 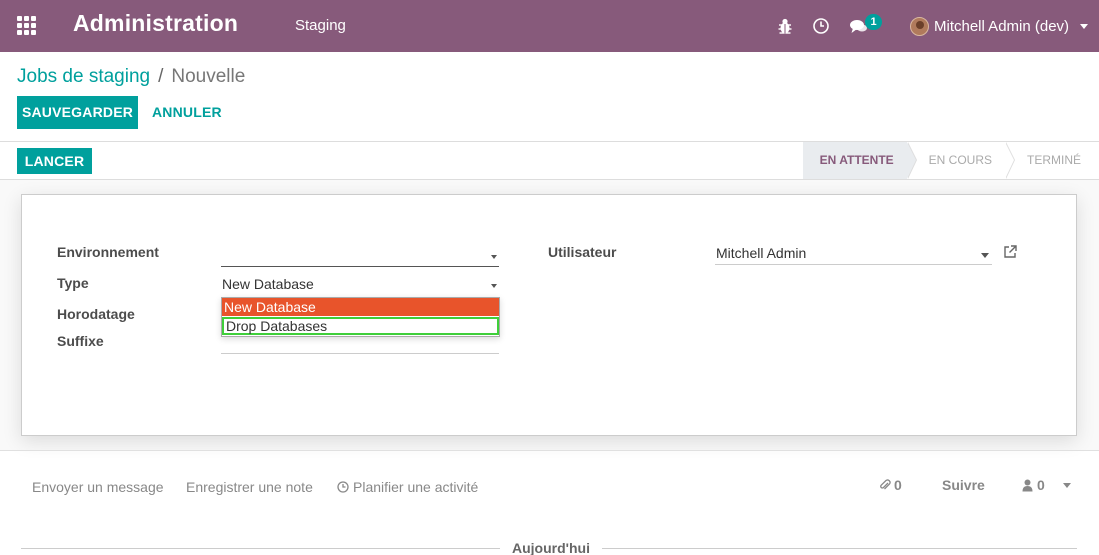 What do you see at coordinates (1027, 485) in the screenshot?
I see `user-icon` at bounding box center [1027, 485].